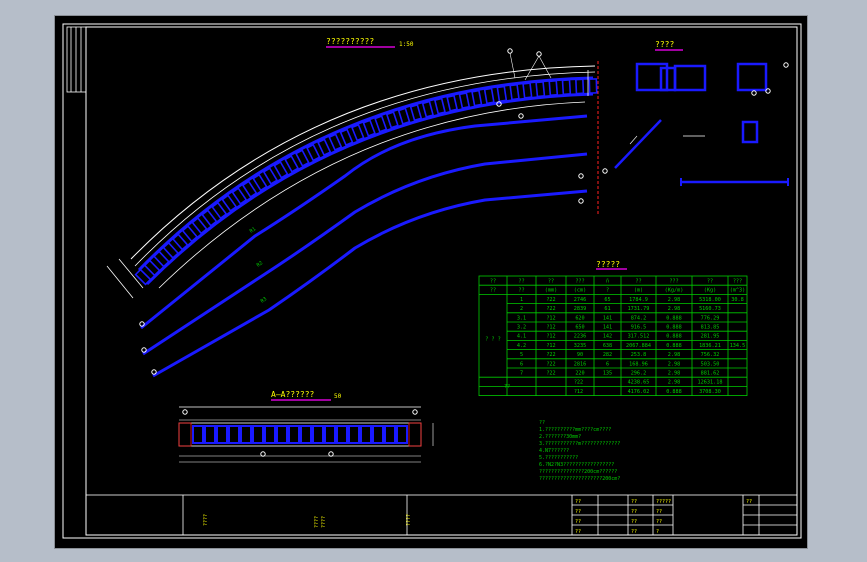  I want to click on table-header: ñ, so click(607, 282).